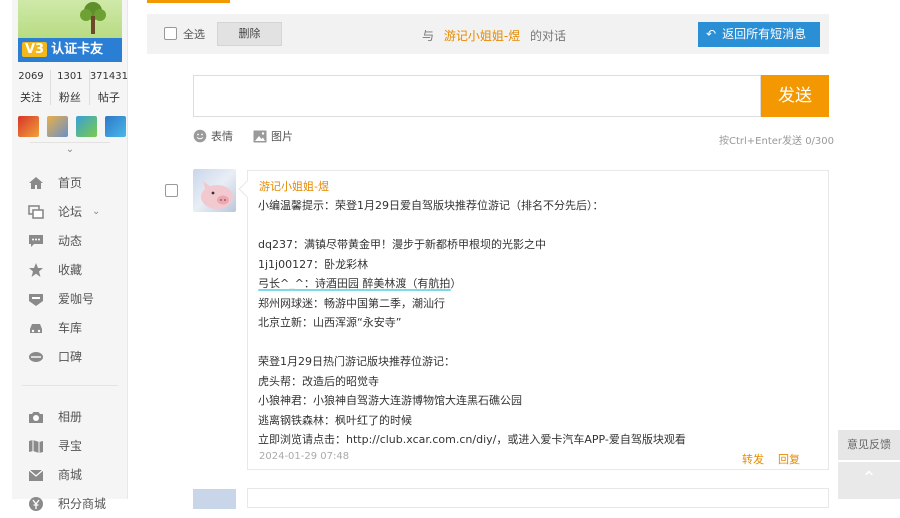  Describe the element at coordinates (109, 87) in the screenshot. I see `stat-posts: 371431 帖子` at that location.